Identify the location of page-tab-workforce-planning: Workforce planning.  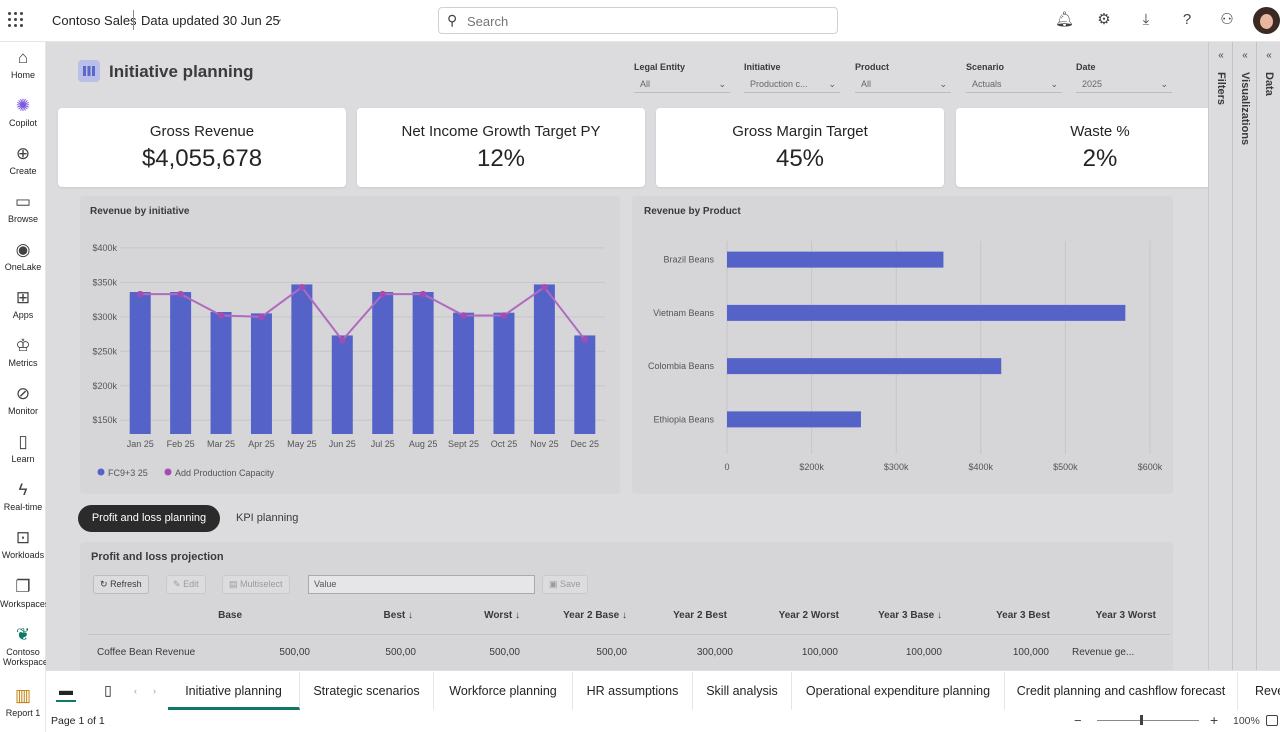
(503, 691).